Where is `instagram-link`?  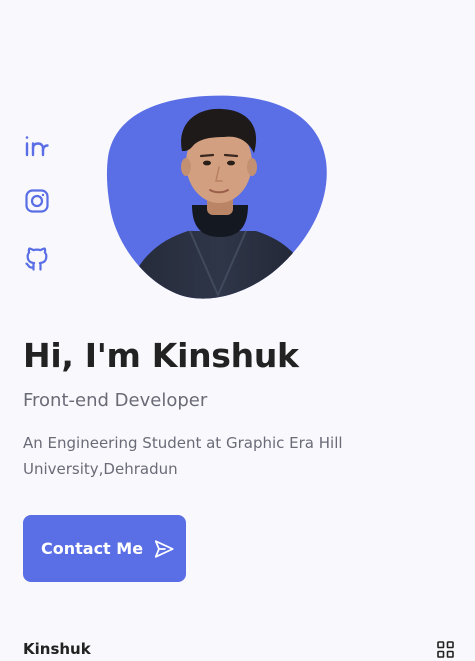 instagram-link is located at coordinates (37, 201).